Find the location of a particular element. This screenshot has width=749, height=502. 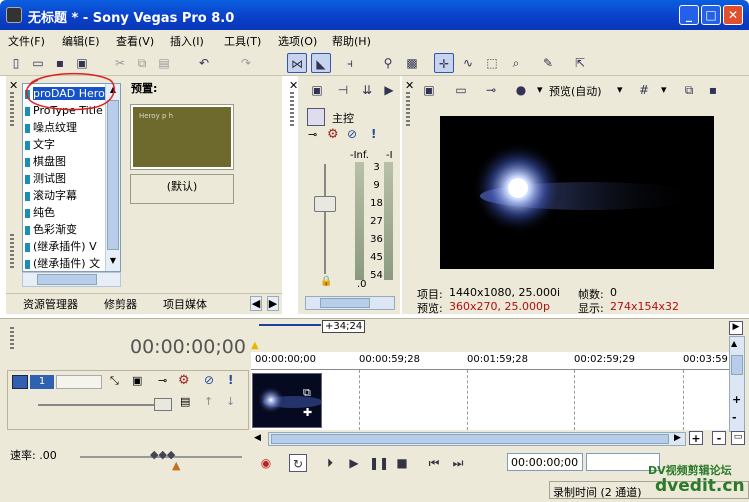

preview-properties-icon: ▣ is located at coordinates (429, 90).